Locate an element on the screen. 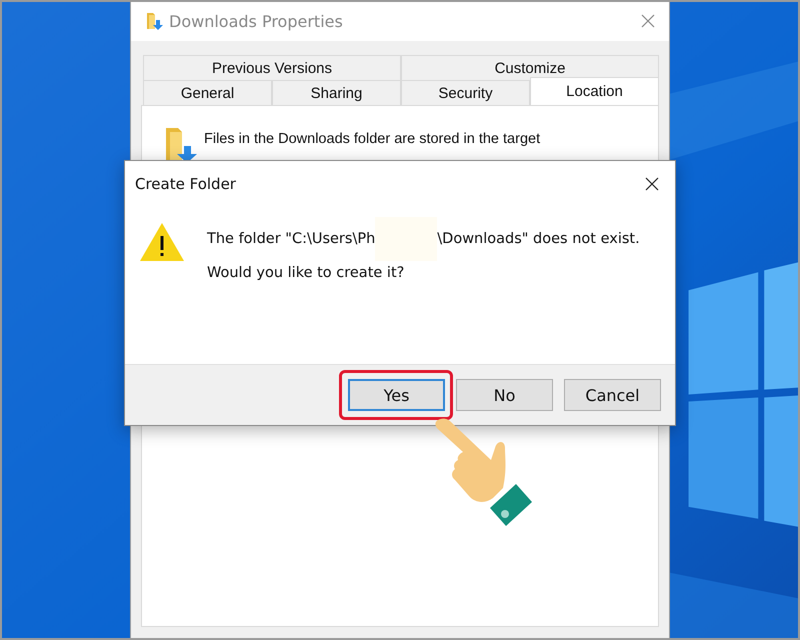  tab: Sharing is located at coordinates (336, 93).